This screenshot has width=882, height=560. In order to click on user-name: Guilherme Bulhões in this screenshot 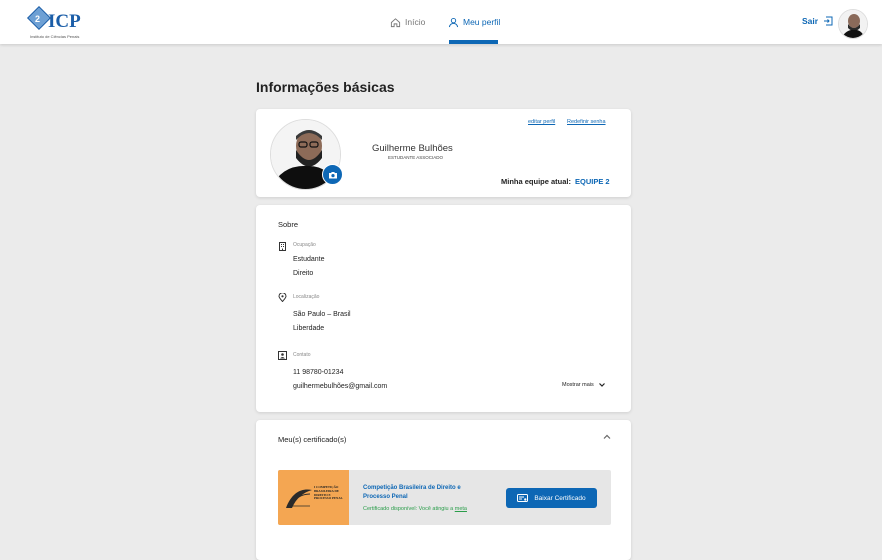, I will do `click(412, 148)`.